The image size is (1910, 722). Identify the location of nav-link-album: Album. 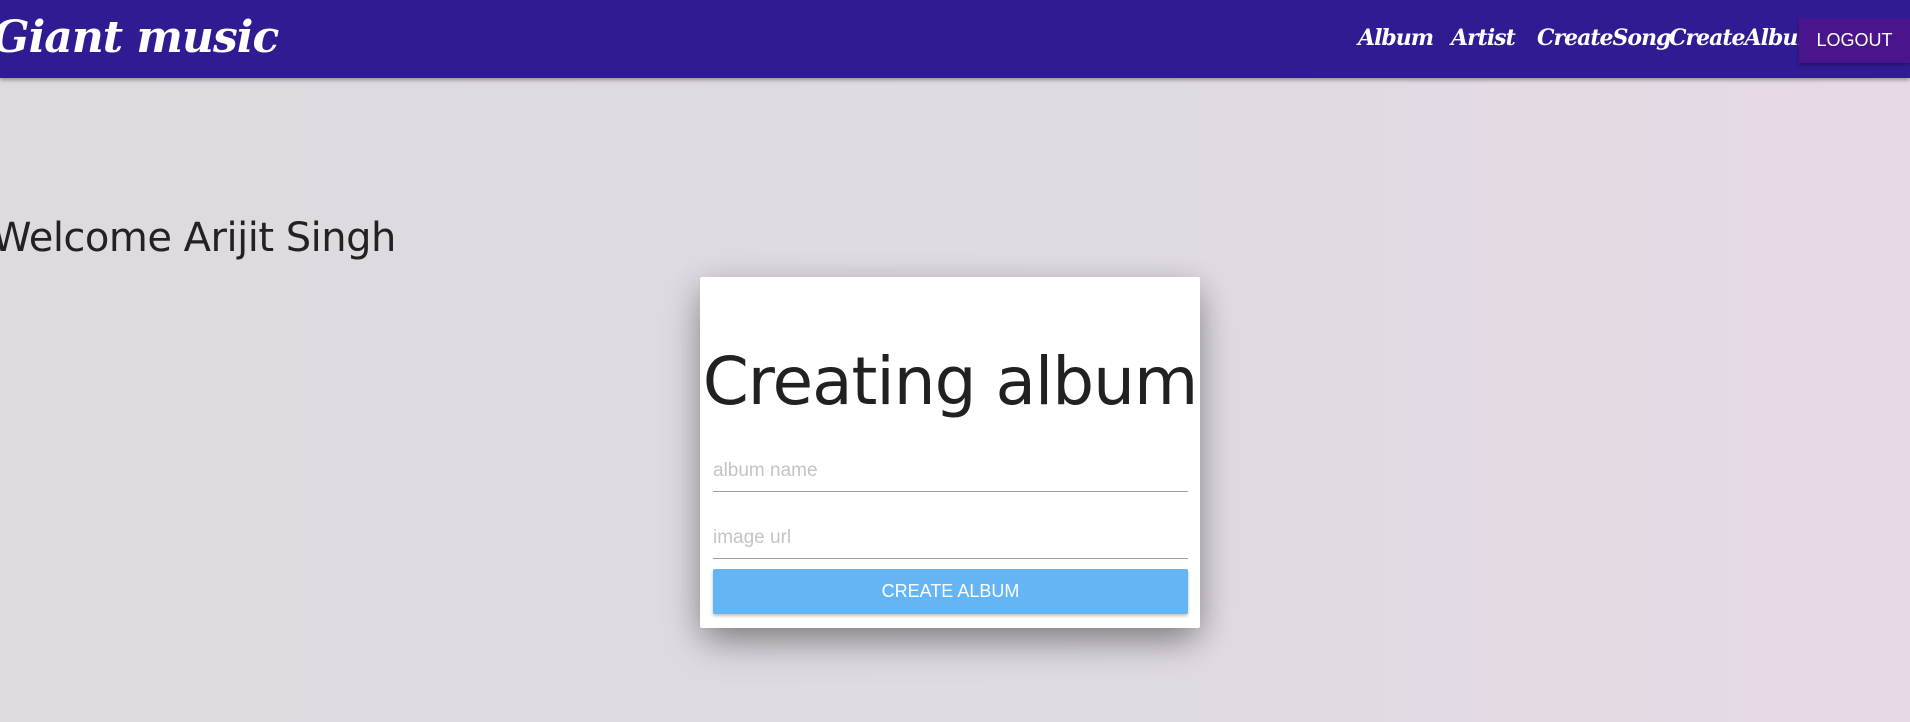
(1396, 38).